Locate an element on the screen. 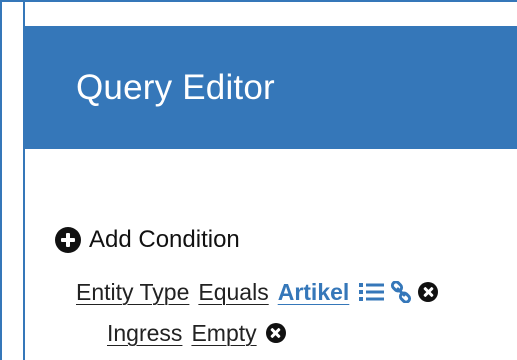 The image size is (517, 360). add-condition-button: Add Condition is located at coordinates (147, 240).